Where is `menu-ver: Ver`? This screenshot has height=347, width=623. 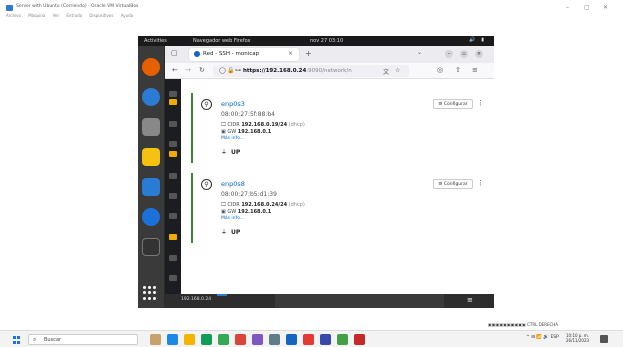
menu-ver: Ver is located at coordinates (56, 15).